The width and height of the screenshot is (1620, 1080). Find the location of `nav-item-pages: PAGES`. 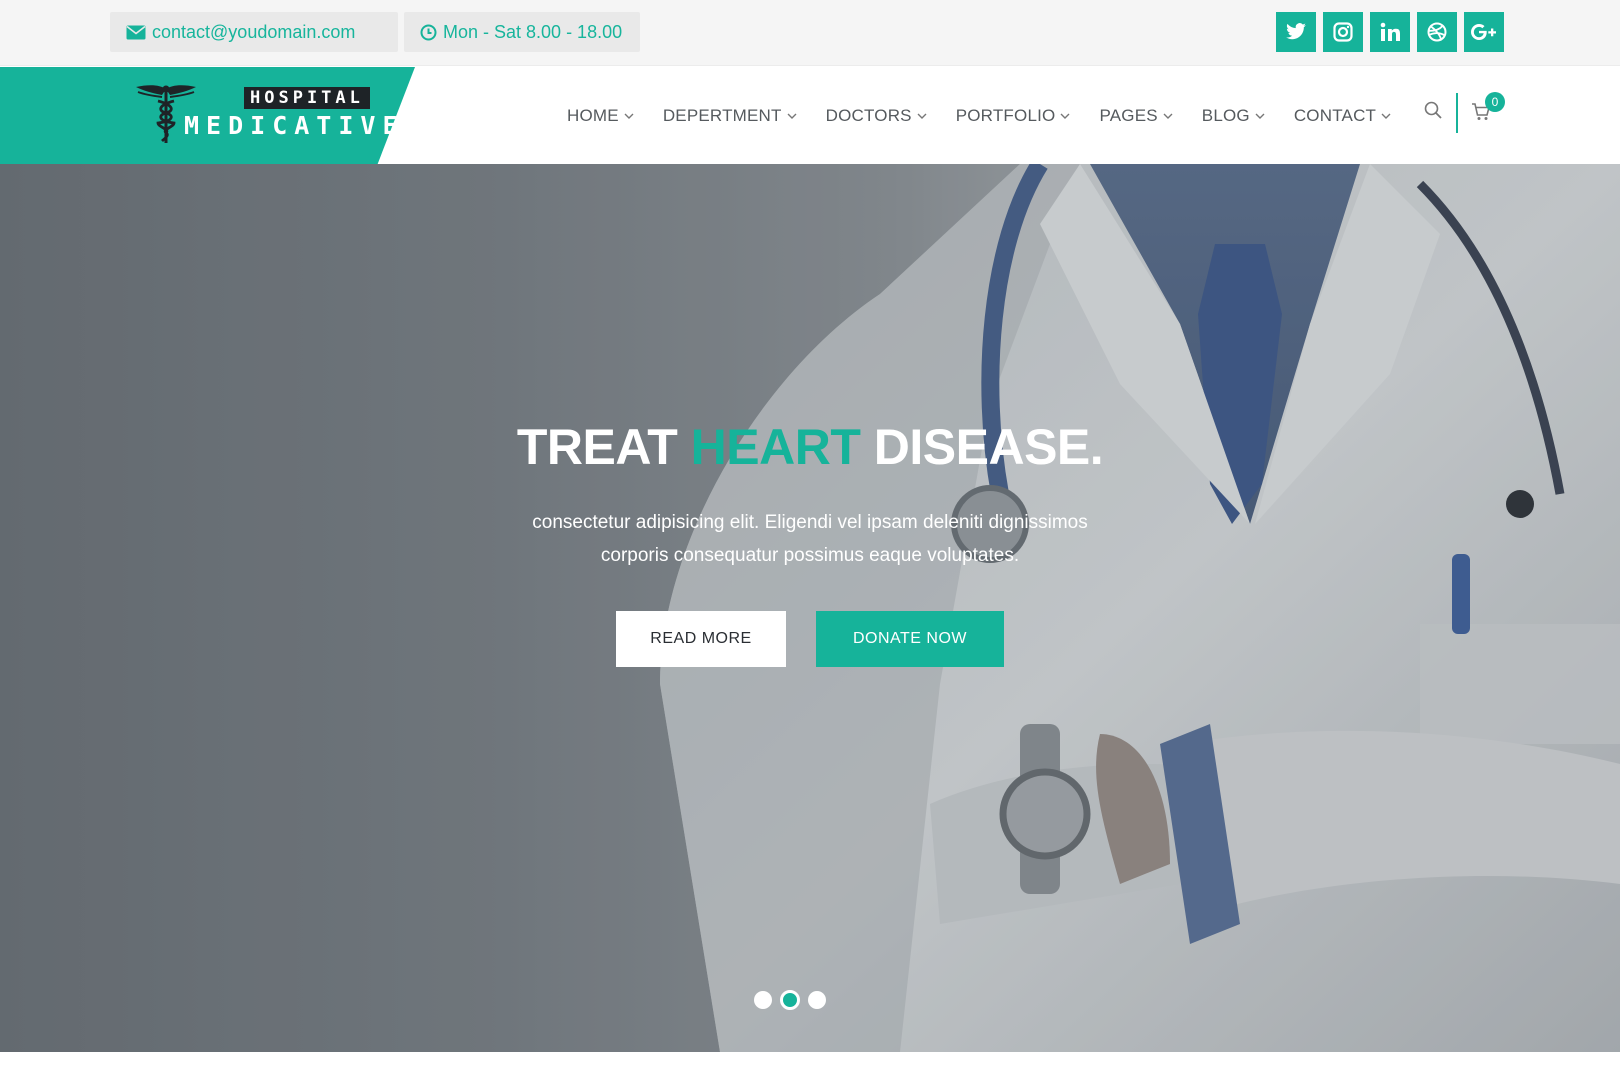

nav-item-pages: PAGES is located at coordinates (1136, 115).